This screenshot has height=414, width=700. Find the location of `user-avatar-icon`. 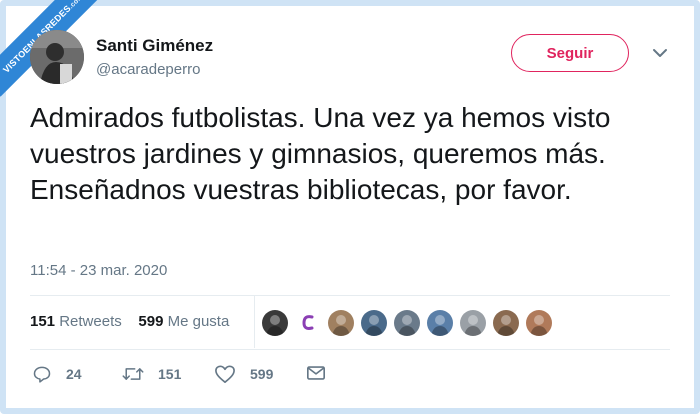

user-avatar-icon is located at coordinates (57, 57).